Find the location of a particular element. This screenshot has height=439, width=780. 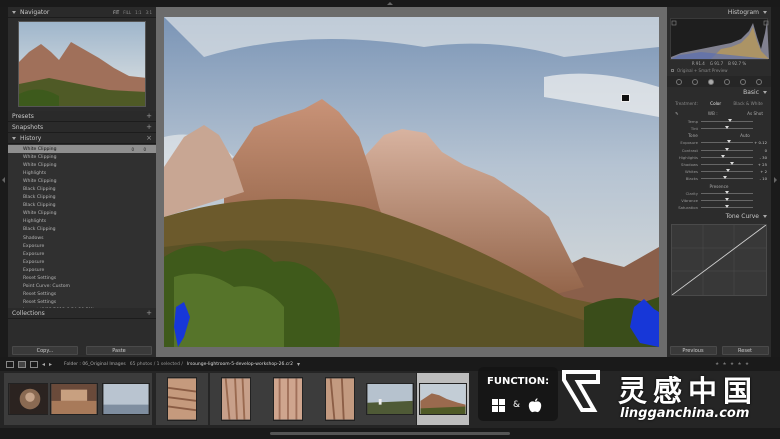

top-panel-toggle is located at coordinates (390, 3).